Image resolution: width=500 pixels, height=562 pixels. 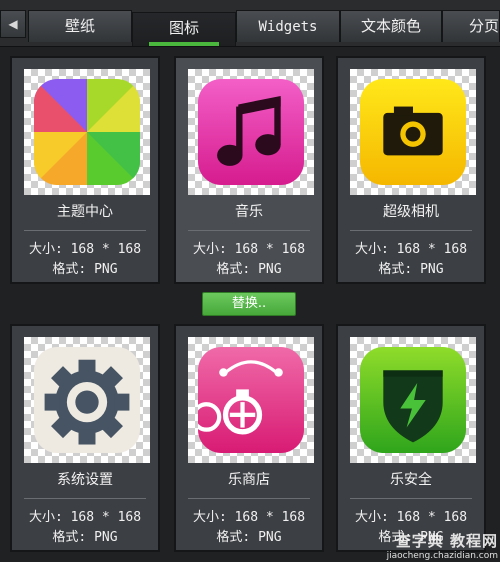 I want to click on tab-pagination: 分页, so click(x=471, y=26).